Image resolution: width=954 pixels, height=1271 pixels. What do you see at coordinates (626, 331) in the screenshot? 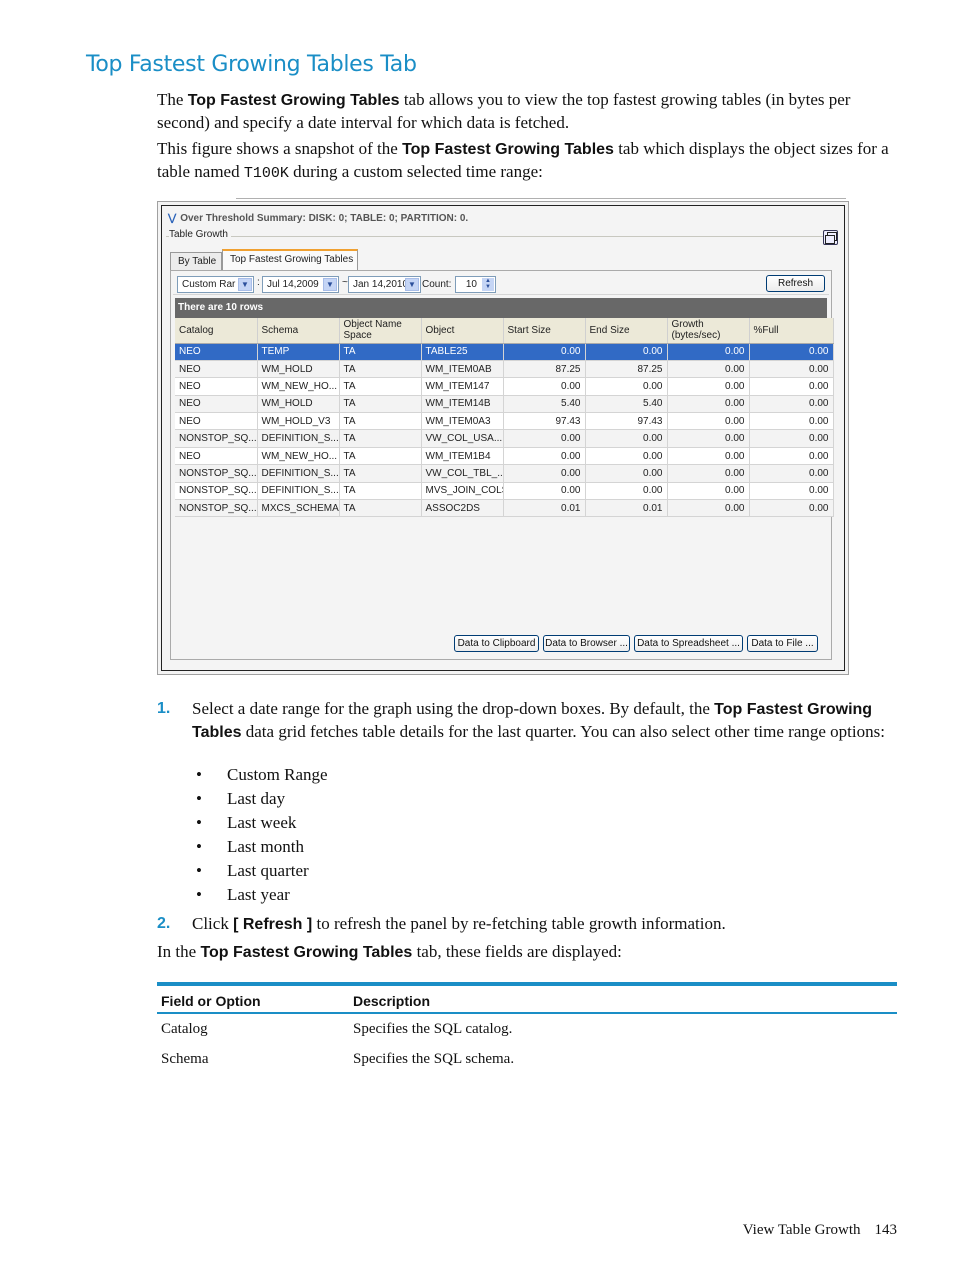
I see `column-header: End Size` at bounding box center [626, 331].